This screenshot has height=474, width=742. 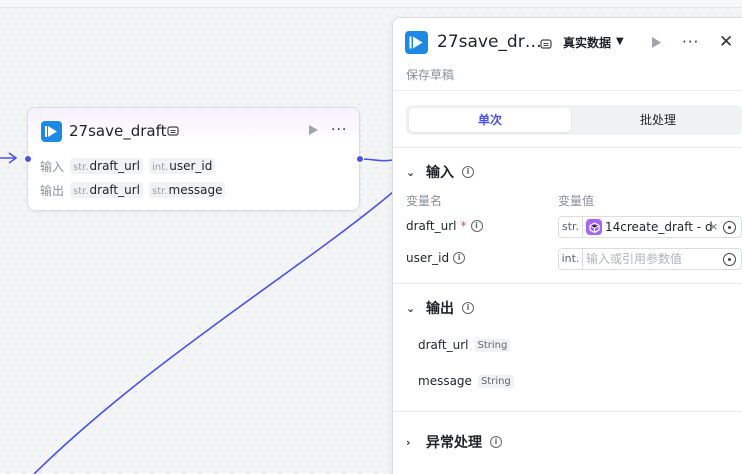 I want to click on output-name: message, so click(x=445, y=381).